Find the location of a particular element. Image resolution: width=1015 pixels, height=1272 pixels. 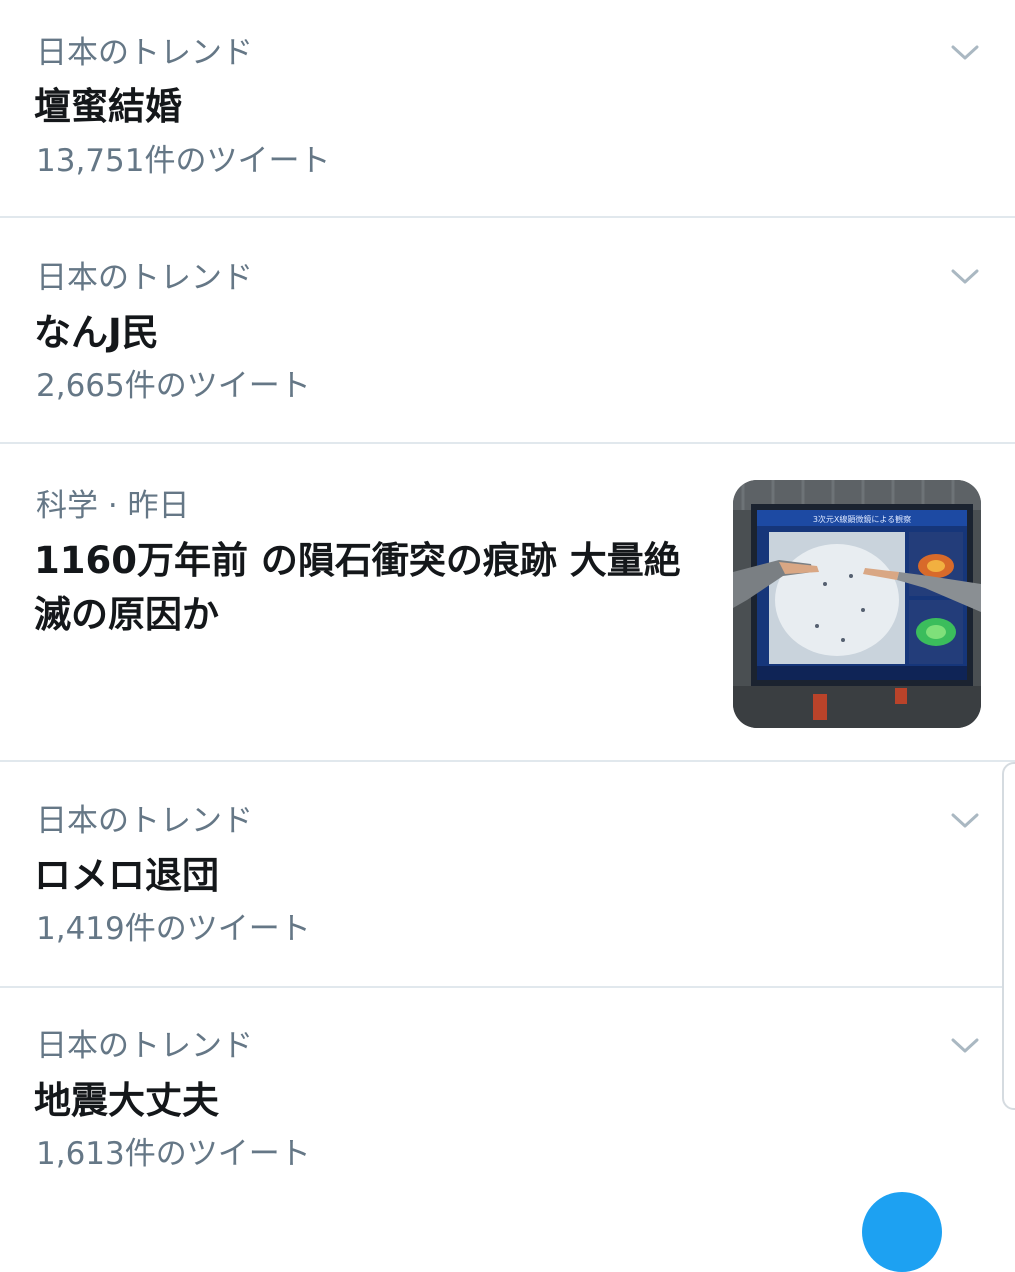

trend-title: 壇蜜結婚 is located at coordinates (108, 106).